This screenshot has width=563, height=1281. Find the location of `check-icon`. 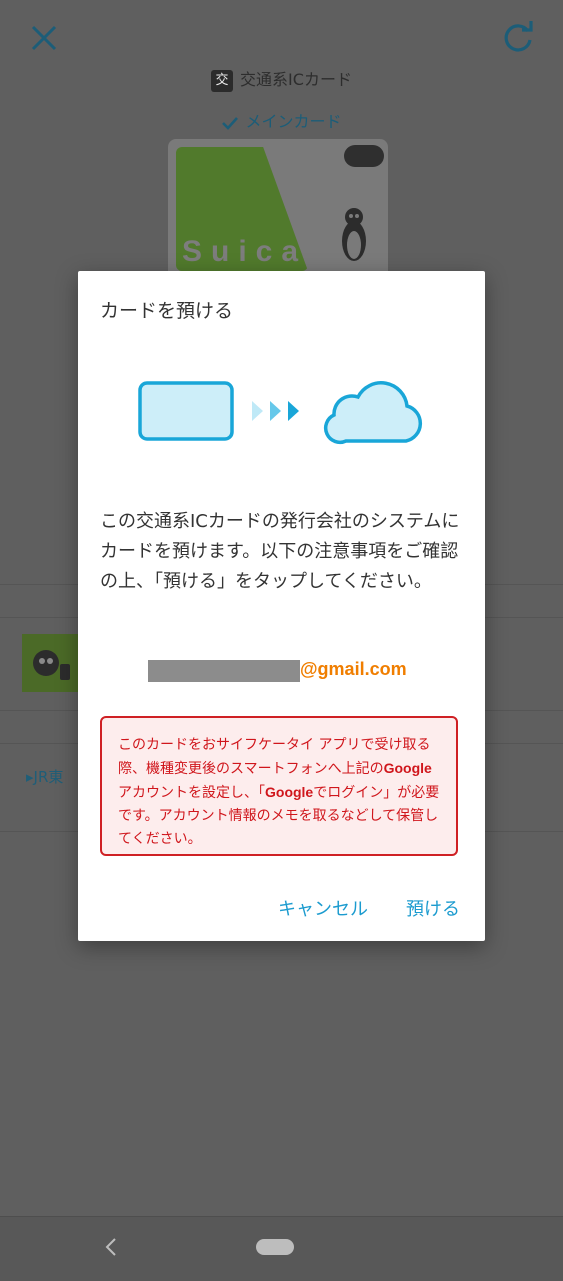

check-icon is located at coordinates (230, 123).